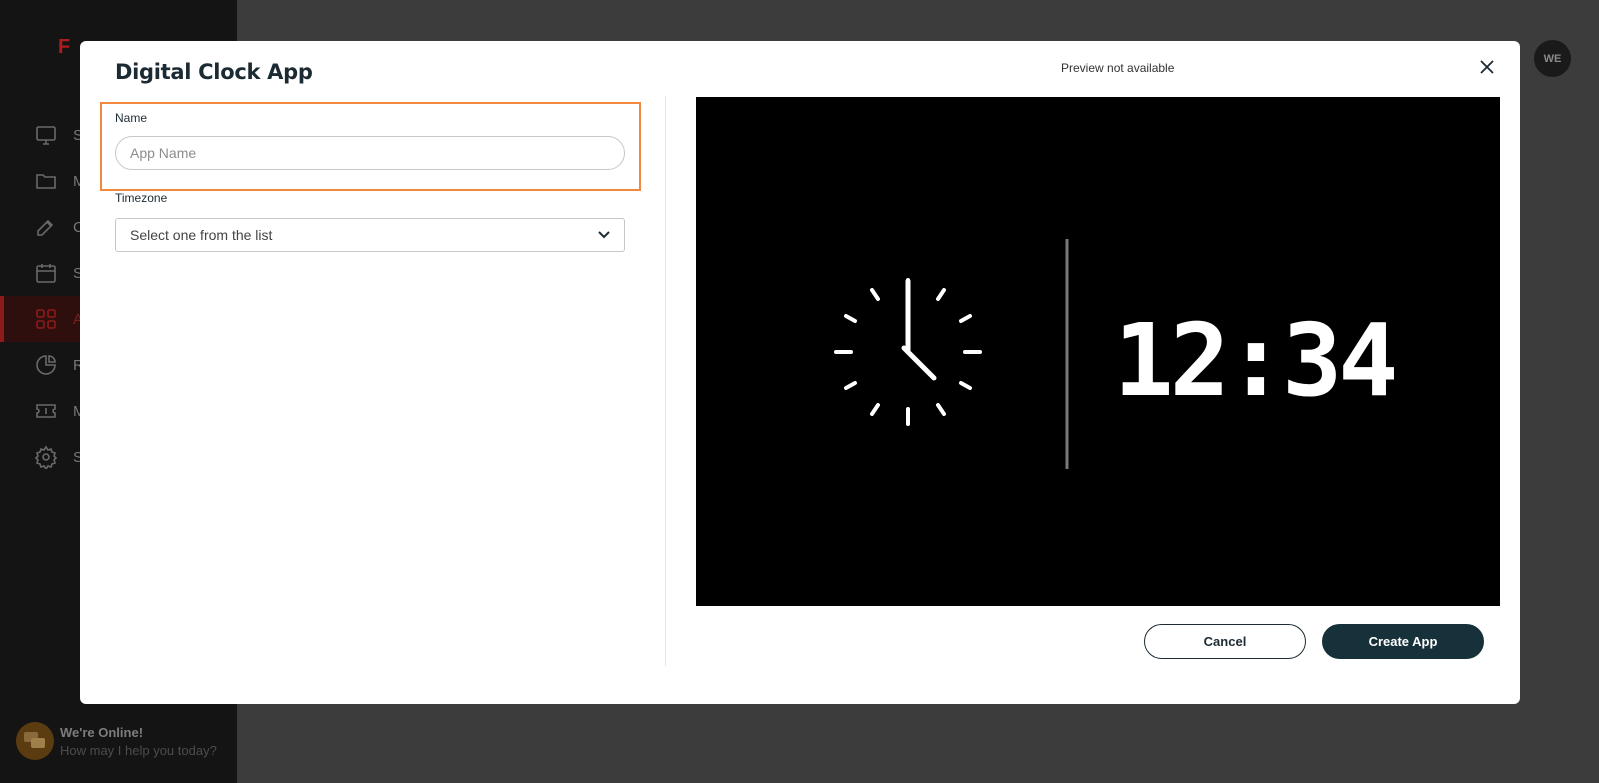  What do you see at coordinates (46, 181) in the screenshot?
I see `folder-icon` at bounding box center [46, 181].